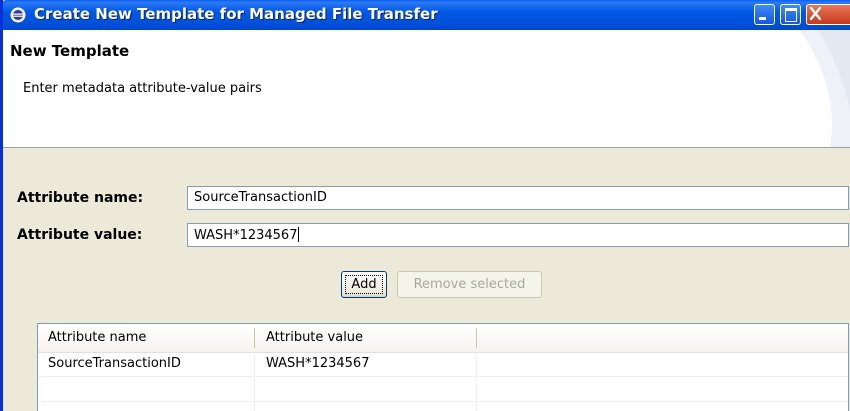 The height and width of the screenshot is (411, 850). What do you see at coordinates (18, 15) in the screenshot?
I see `eclipse-icon` at bounding box center [18, 15].